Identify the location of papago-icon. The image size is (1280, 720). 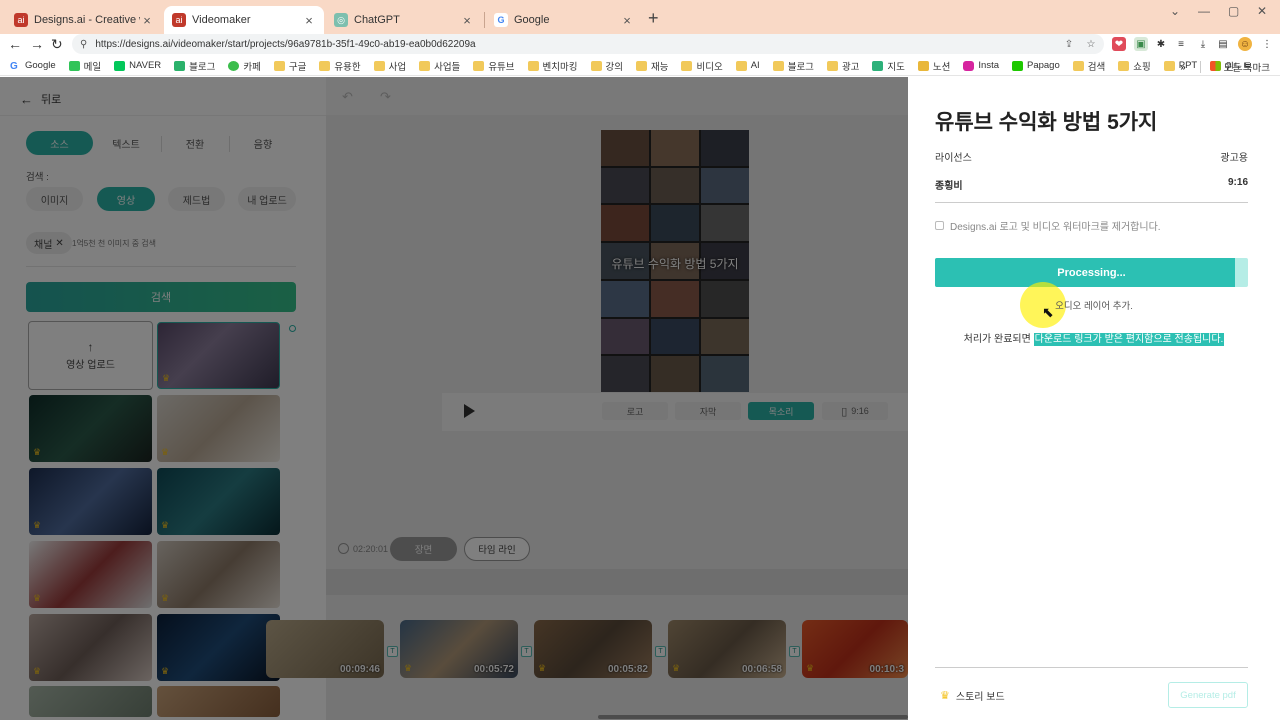
(1017, 65).